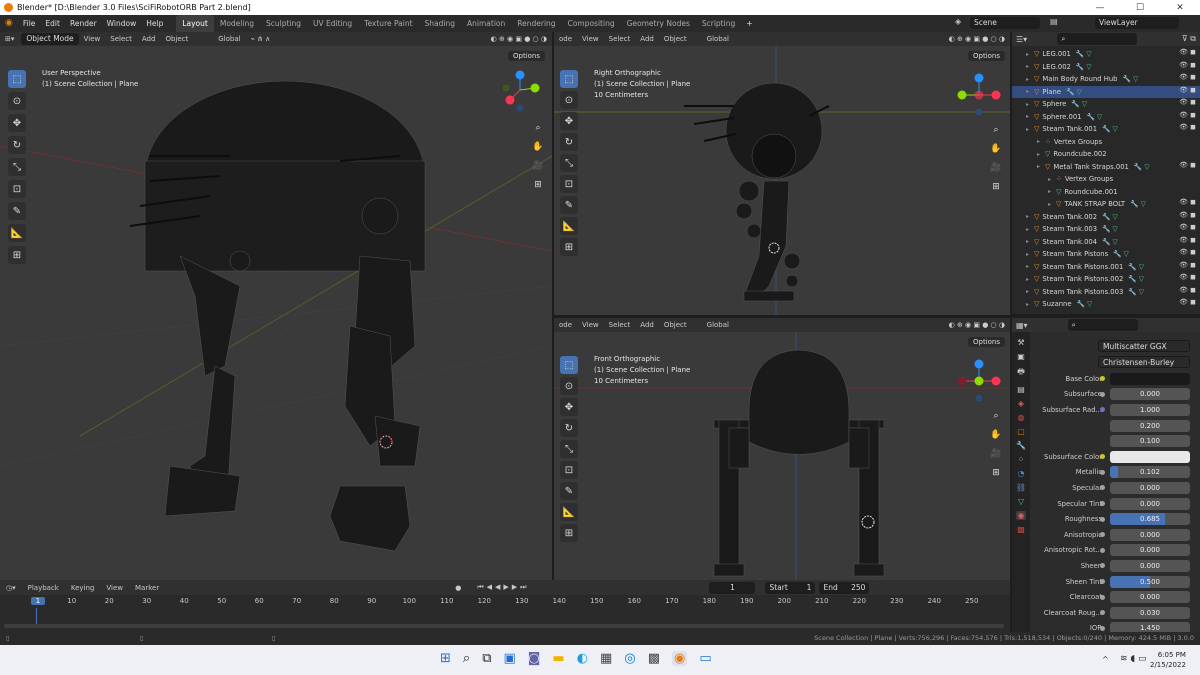 This screenshot has height=675, width=1200. I want to click on outliner-row: ▸ ▽ LEG.002 🔧 ▽ 👁 ◼, so click(1106, 67).